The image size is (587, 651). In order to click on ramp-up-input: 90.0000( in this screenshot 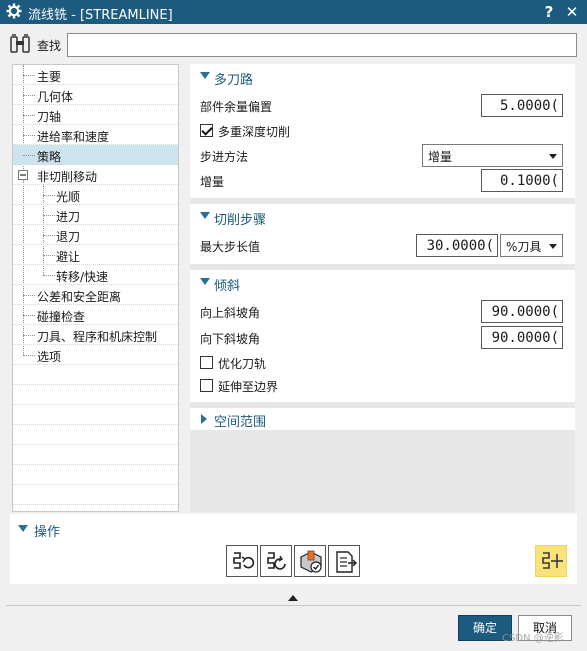, I will do `click(522, 311)`.